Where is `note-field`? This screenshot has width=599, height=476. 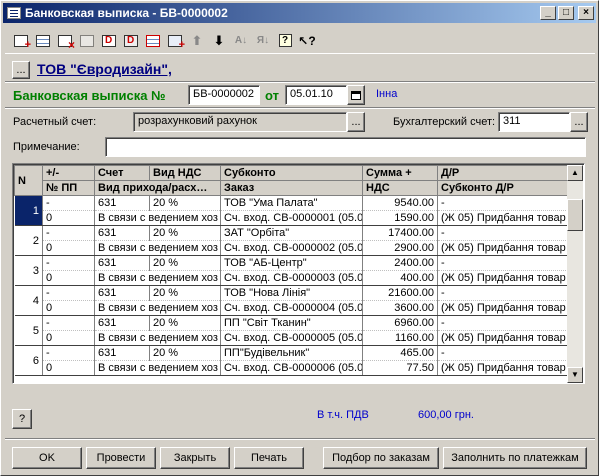
note-field is located at coordinates (345, 147).